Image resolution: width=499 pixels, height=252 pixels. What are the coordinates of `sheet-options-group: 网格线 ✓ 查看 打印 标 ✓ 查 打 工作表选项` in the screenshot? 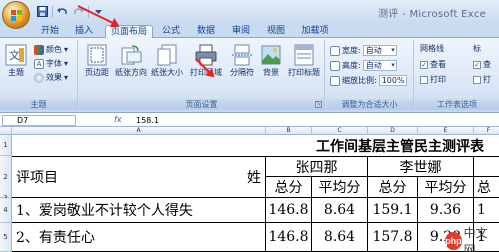 It's located at (457, 75).